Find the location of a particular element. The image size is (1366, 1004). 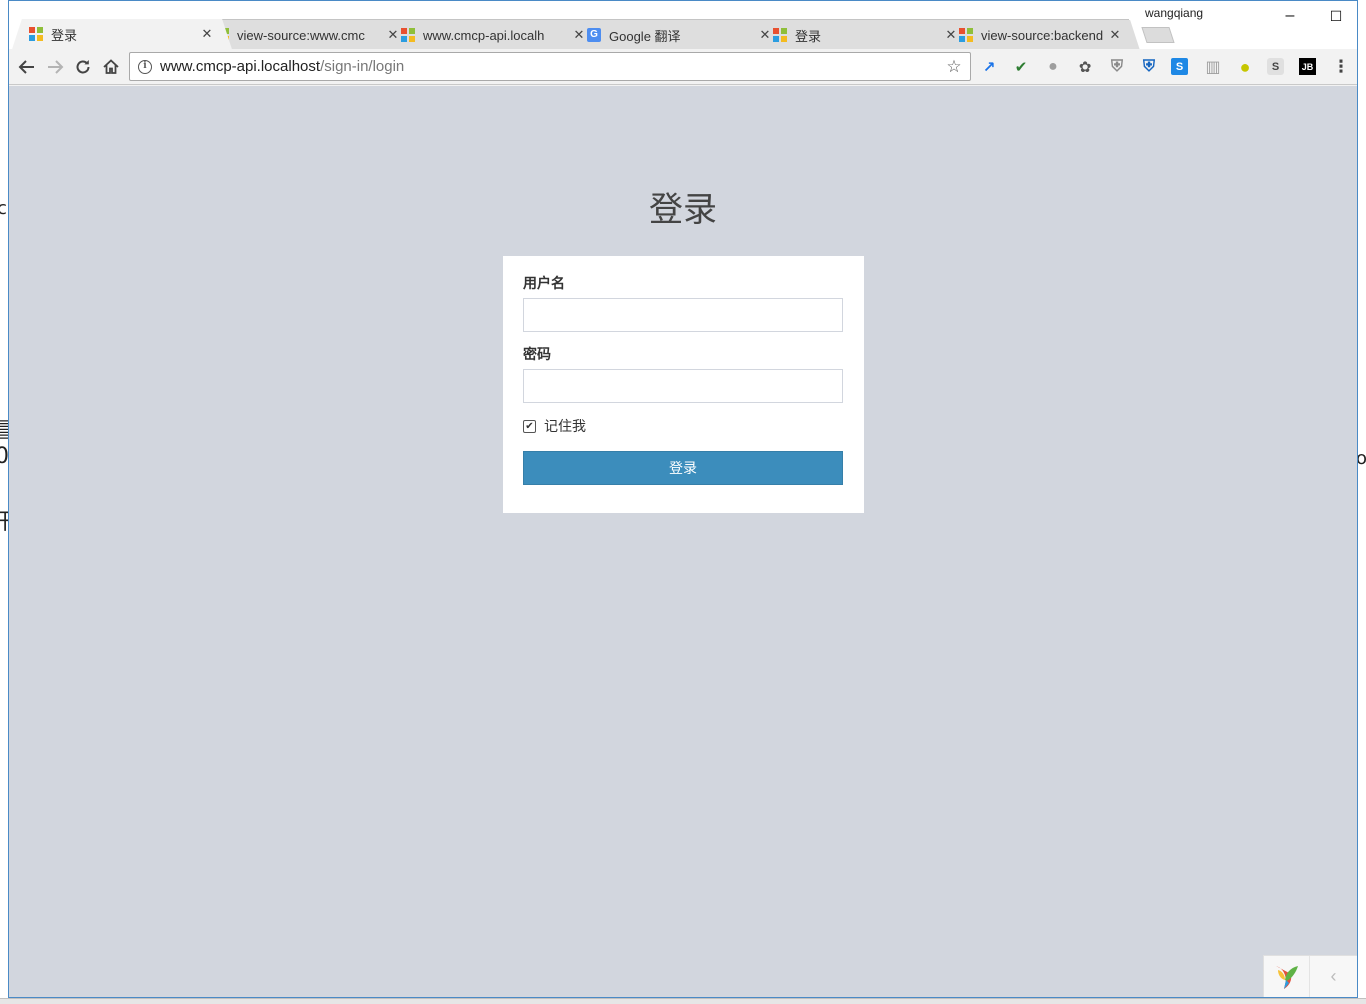

tab-title: www.cmcp-api.localh is located at coordinates (484, 35).